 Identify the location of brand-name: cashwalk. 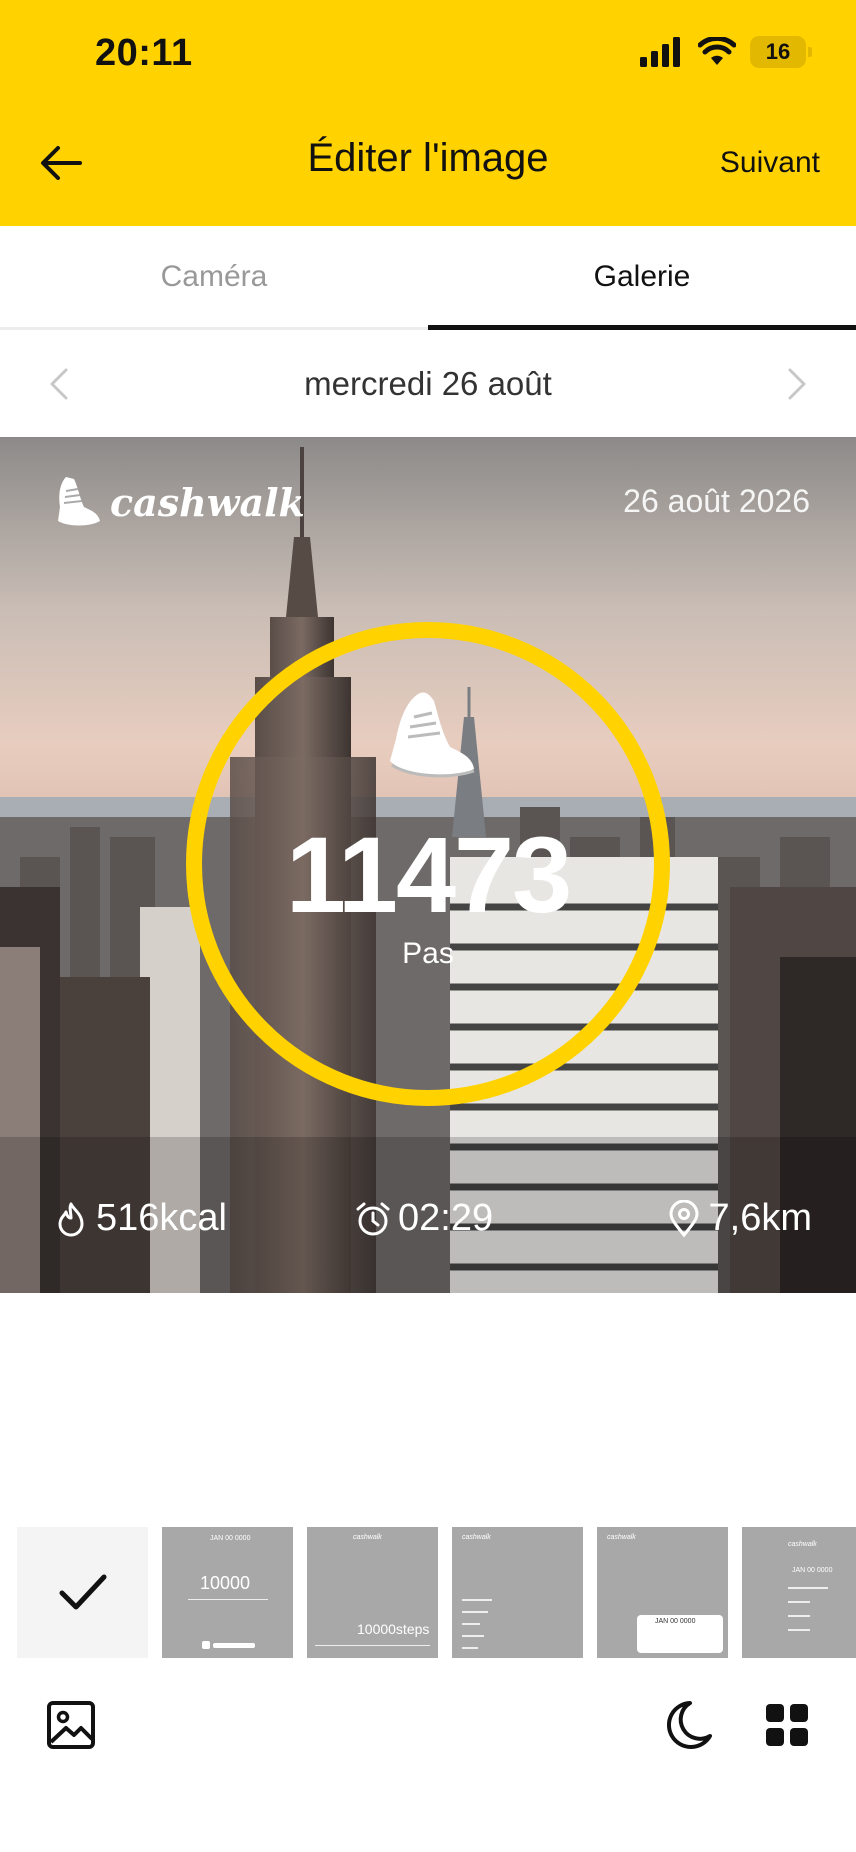
(207, 502).